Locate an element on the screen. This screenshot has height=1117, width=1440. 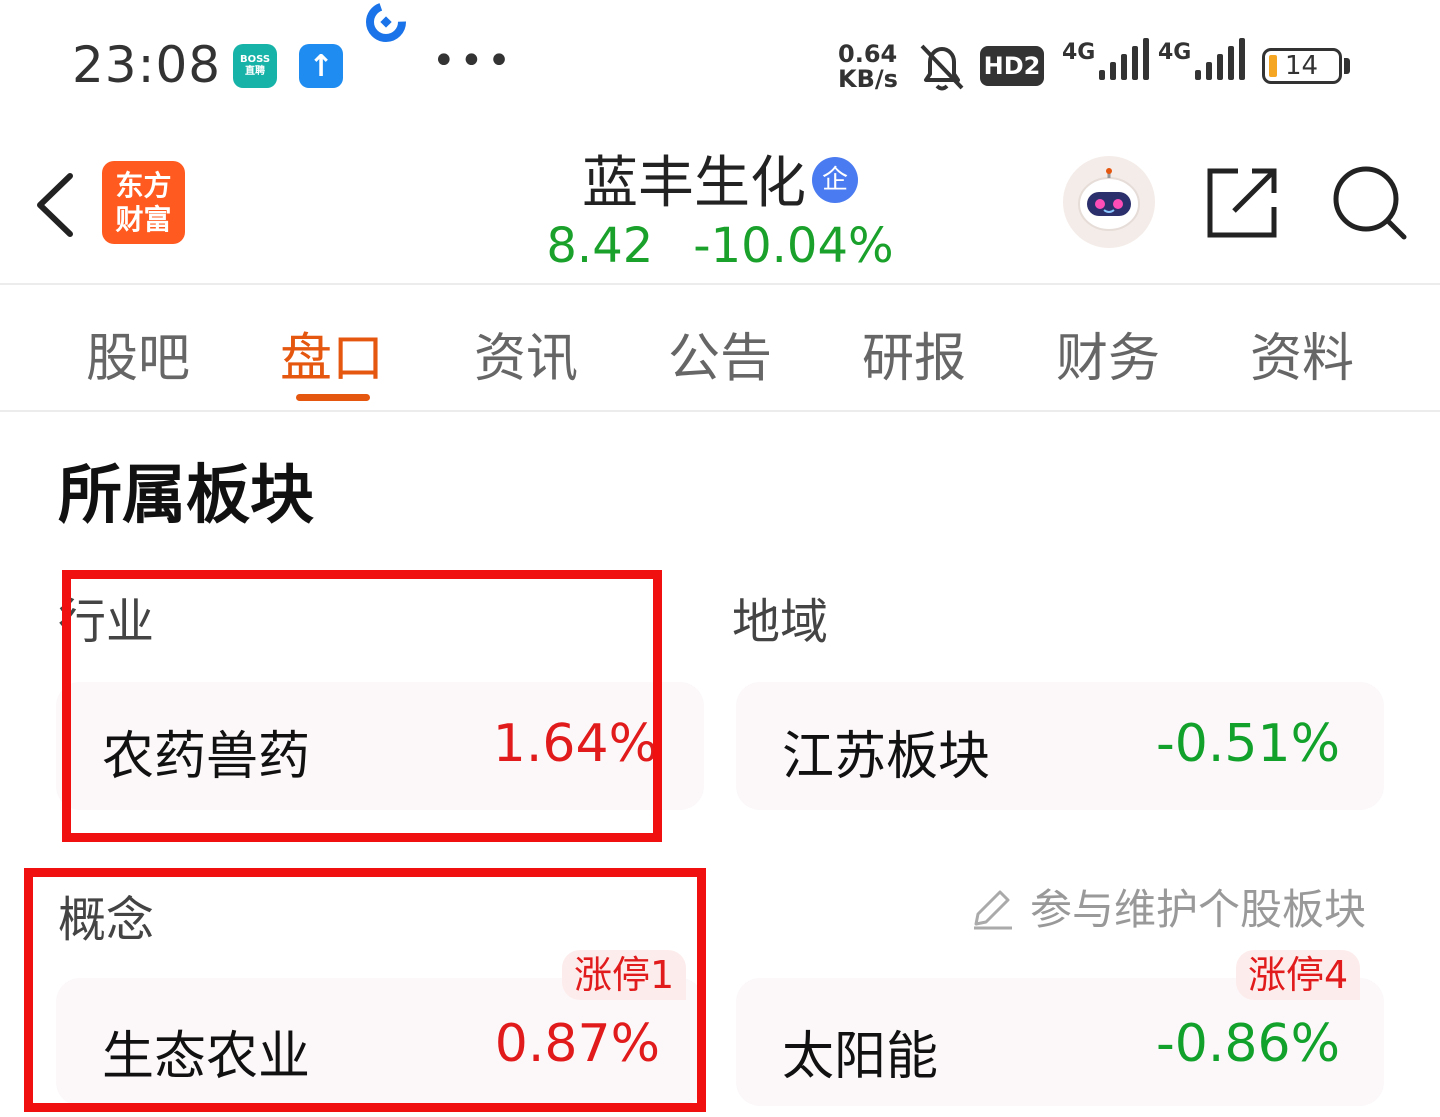
signal2-label: 4G is located at coordinates (1175, 52).